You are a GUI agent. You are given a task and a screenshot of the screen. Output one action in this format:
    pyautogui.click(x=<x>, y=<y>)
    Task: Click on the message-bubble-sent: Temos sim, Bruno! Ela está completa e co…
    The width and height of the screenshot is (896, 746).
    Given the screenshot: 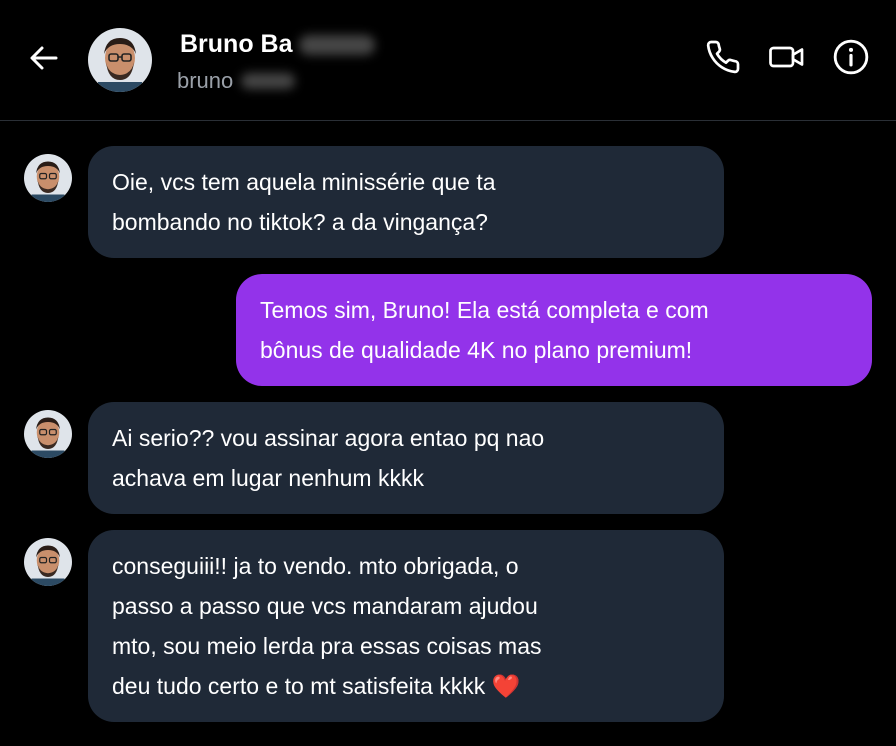 What is the action you would take?
    pyautogui.click(x=554, y=330)
    